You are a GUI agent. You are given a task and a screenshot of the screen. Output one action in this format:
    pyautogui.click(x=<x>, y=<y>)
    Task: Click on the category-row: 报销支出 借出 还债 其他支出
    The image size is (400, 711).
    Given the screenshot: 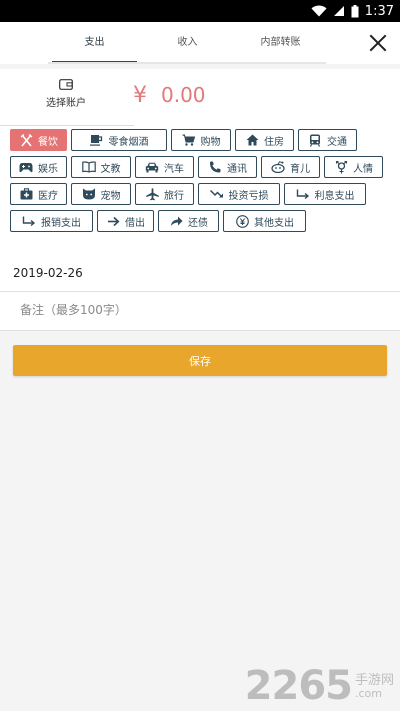 What is the action you would take?
    pyautogui.click(x=202, y=221)
    